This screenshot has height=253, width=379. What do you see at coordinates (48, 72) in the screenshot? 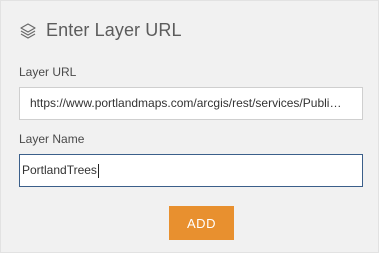
I see `layer-url-label: Layer URL` at bounding box center [48, 72].